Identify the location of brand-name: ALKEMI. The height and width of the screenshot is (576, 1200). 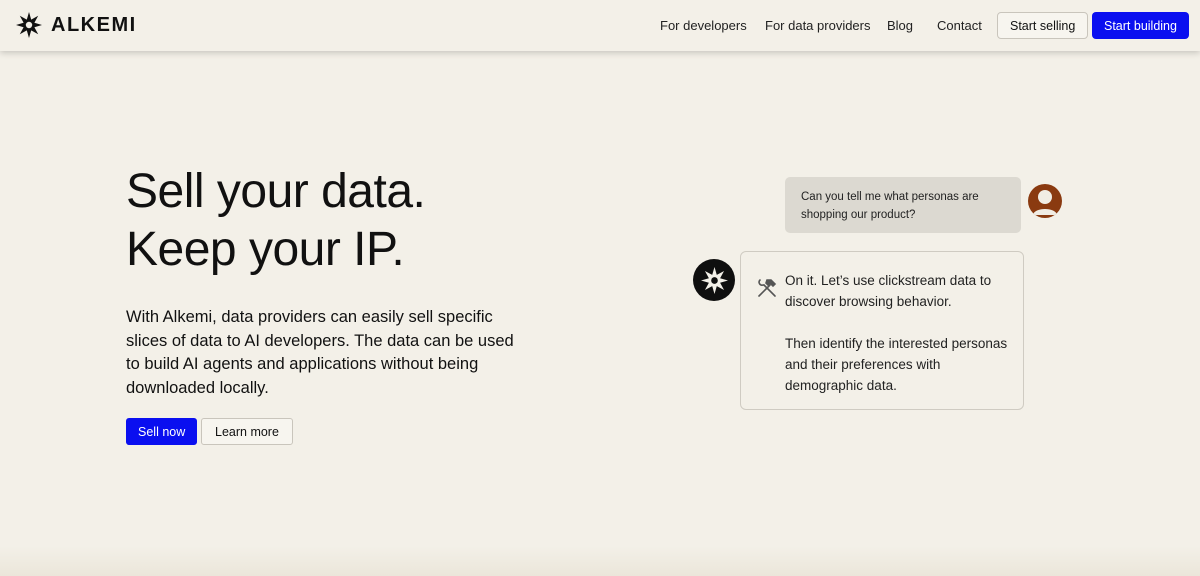
(94, 24).